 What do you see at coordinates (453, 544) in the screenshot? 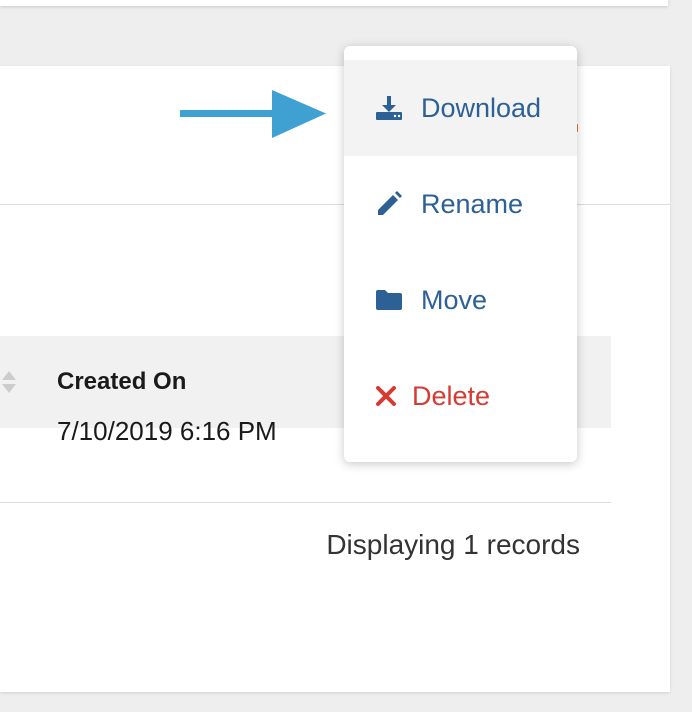
I see `records-count: Displaying 1 records` at bounding box center [453, 544].